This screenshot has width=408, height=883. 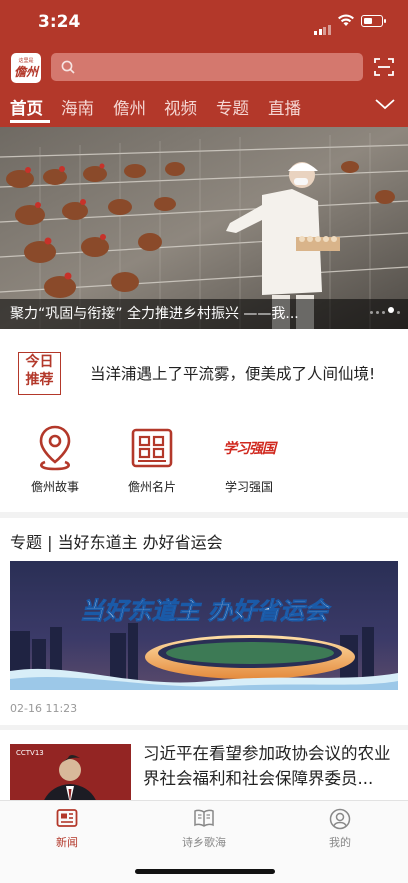 I want to click on tabbar-mine: 我的, so click(x=340, y=829).